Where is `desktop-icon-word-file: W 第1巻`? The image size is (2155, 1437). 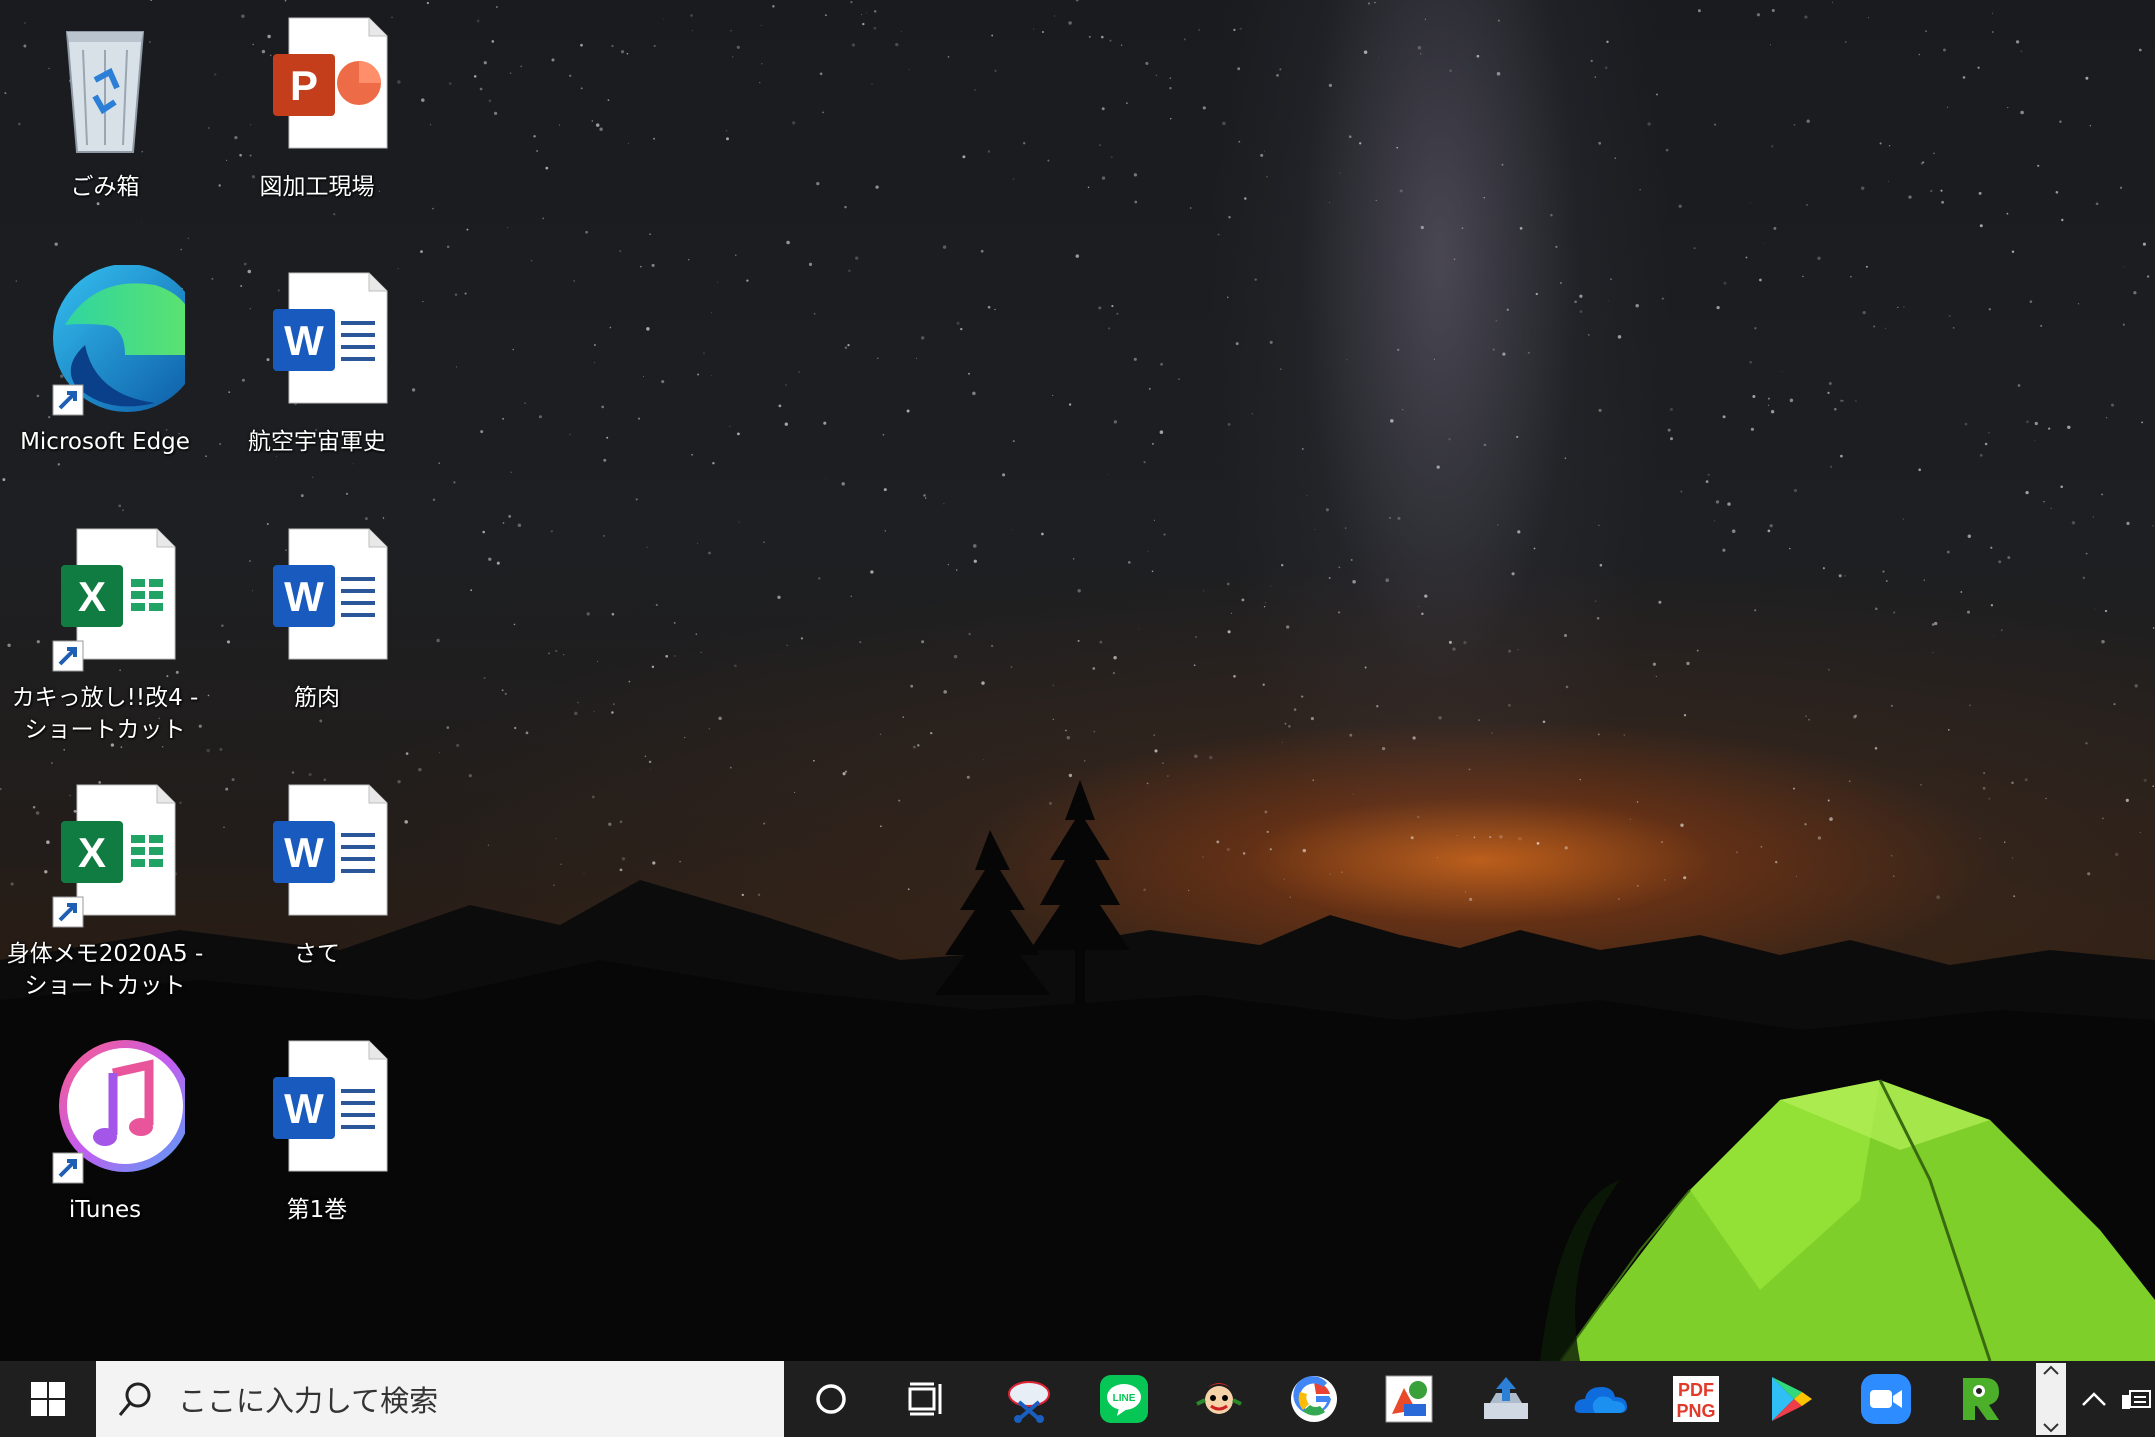
desktop-icon-word-file: W 第1巻 is located at coordinates (317, 1153).